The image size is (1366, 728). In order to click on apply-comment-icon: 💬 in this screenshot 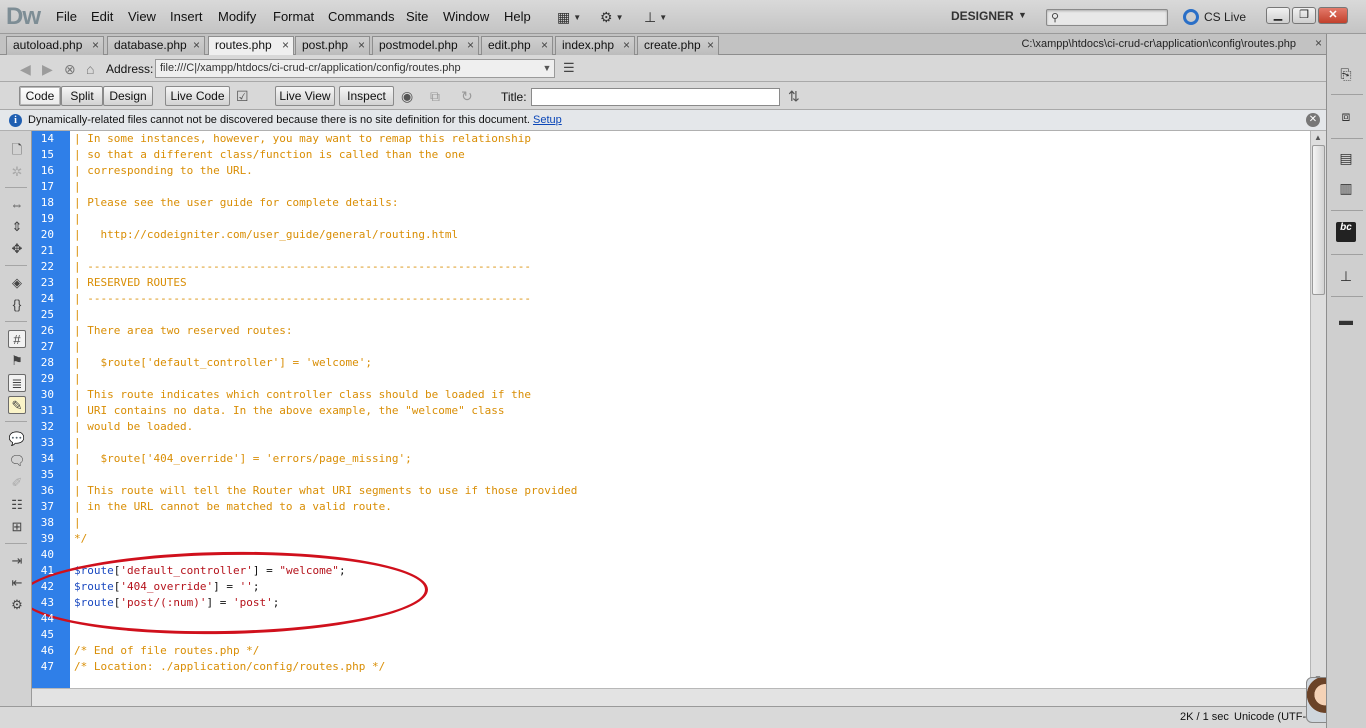, I will do `click(17, 439)`.